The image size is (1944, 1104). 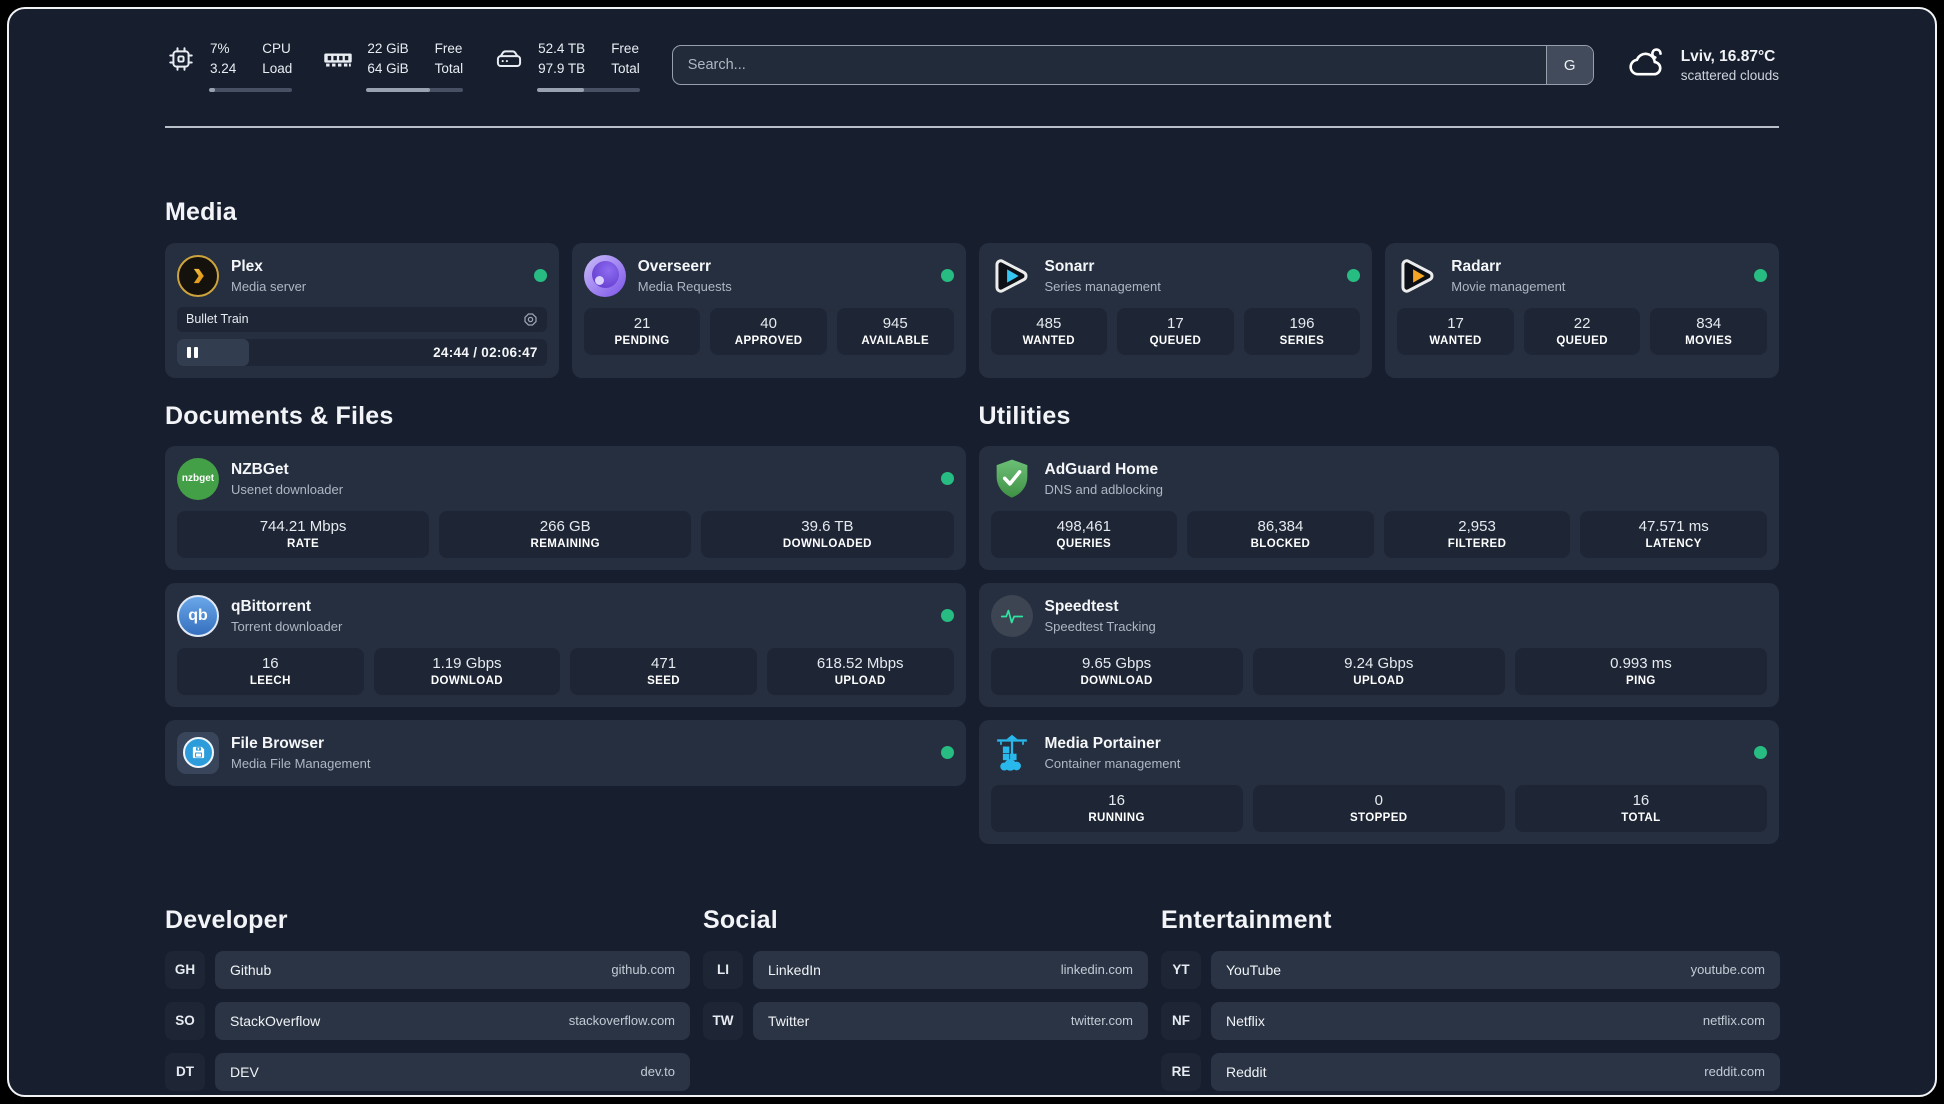 What do you see at coordinates (220, 48) in the screenshot?
I see `cpu-usage-value: 7%` at bounding box center [220, 48].